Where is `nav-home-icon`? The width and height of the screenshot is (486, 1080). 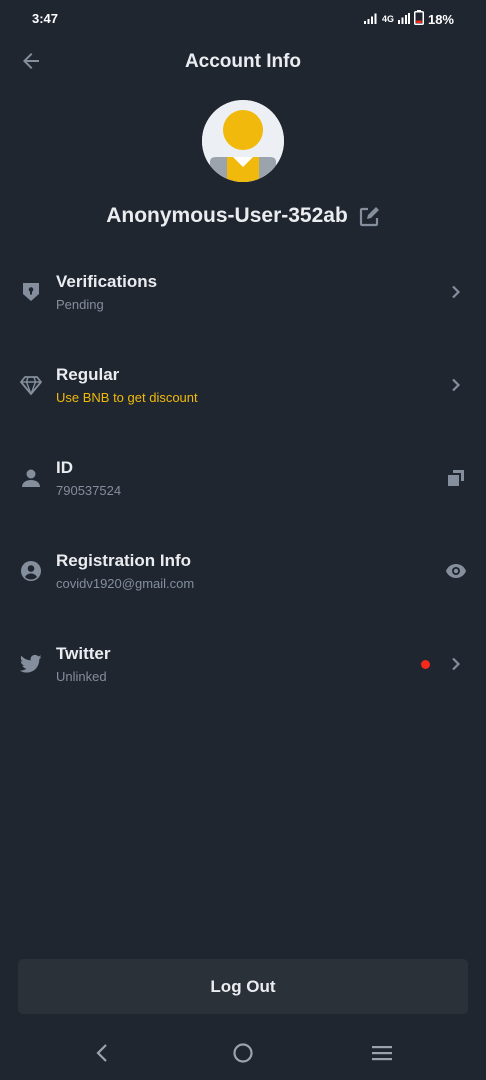 nav-home-icon is located at coordinates (243, 1055).